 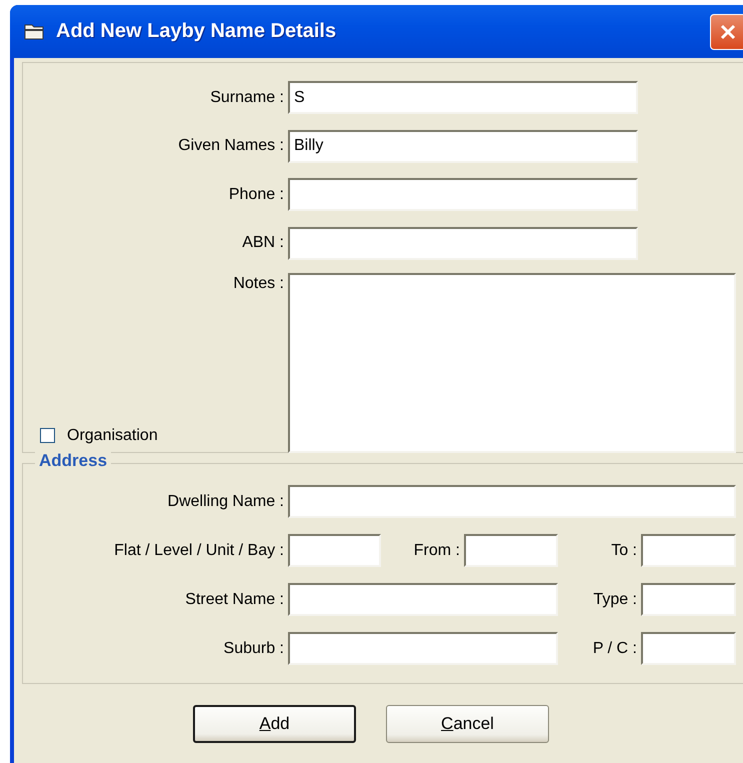 What do you see at coordinates (615, 649) in the screenshot?
I see `field-label: P / C :` at bounding box center [615, 649].